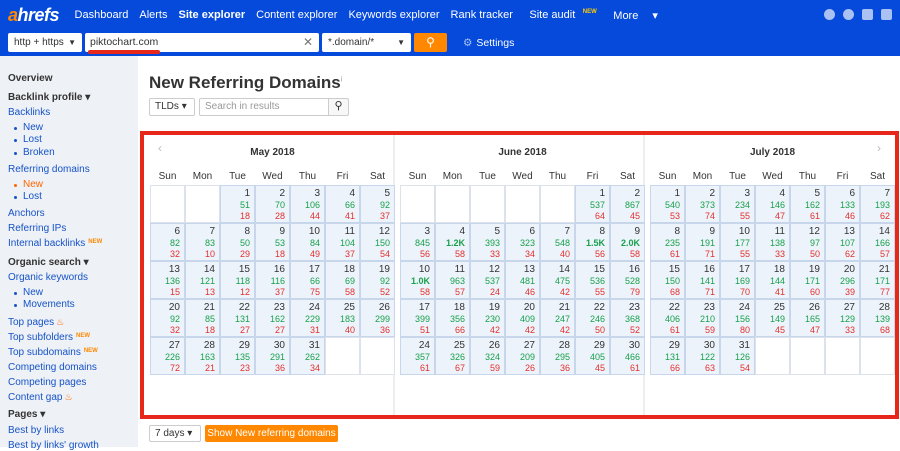  I want to click on calendar-day-cell: 10 84 49, so click(307, 242).